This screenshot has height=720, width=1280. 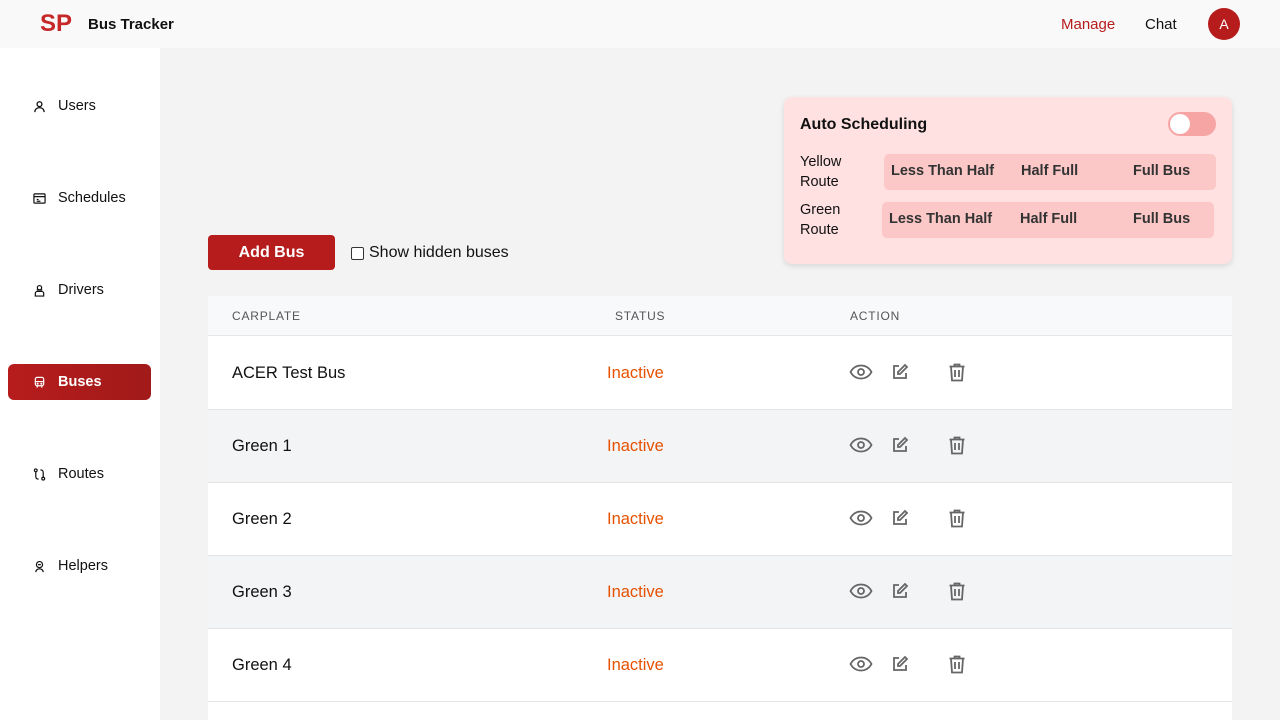 I want to click on yellow-option-full-bus: Full Bus, so click(x=1161, y=171).